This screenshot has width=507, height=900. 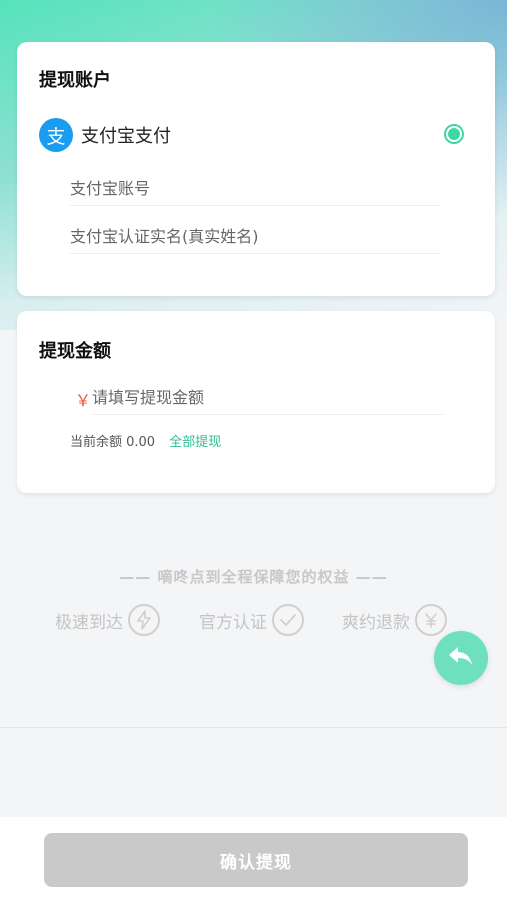 What do you see at coordinates (255, 188) in the screenshot?
I see `alipay-account-input` at bounding box center [255, 188].